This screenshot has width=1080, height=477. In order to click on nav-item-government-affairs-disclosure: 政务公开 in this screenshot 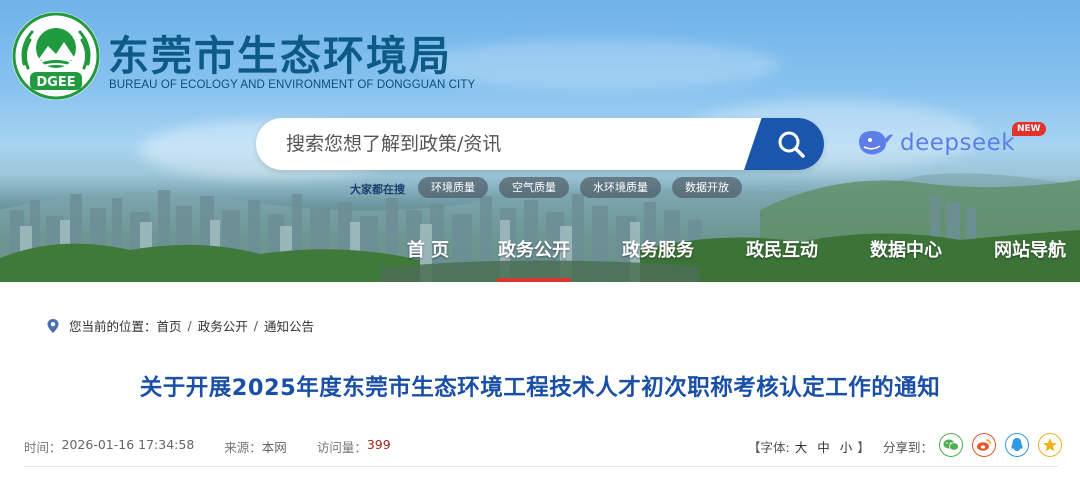, I will do `click(534, 259)`.